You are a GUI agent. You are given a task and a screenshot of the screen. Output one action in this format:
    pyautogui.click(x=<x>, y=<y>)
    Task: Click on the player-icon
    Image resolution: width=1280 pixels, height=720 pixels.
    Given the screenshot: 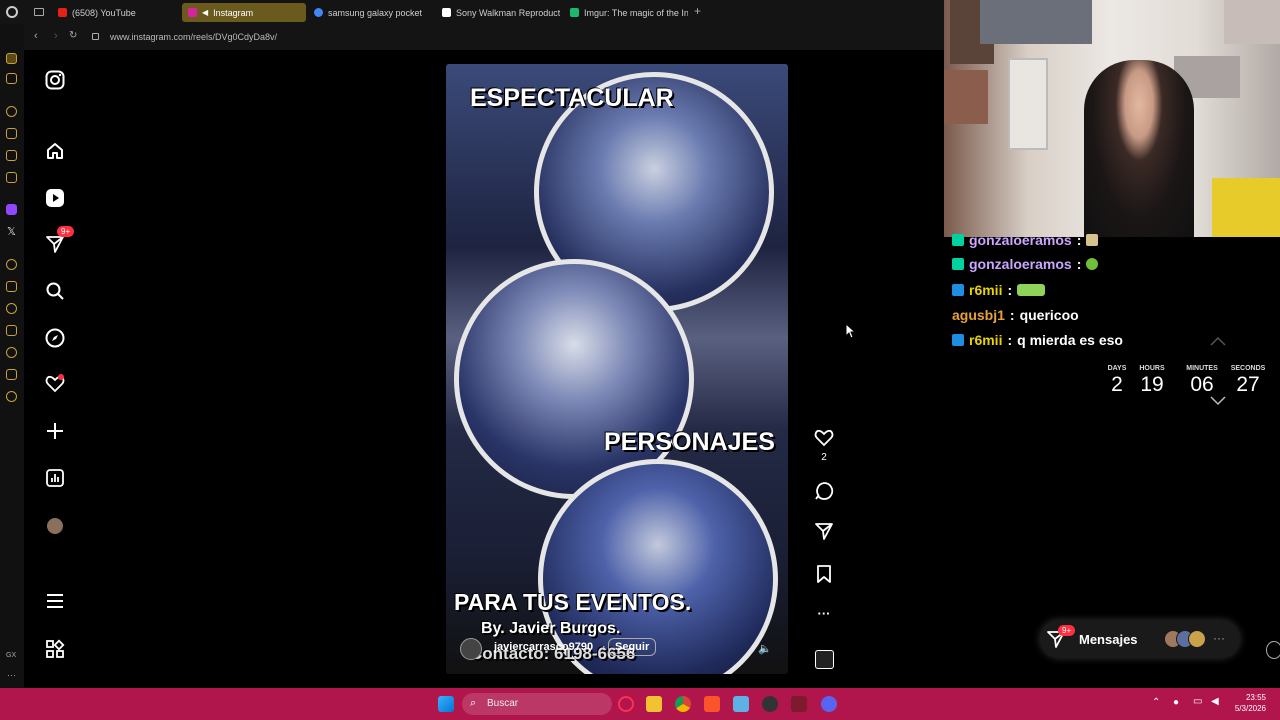 What is the action you would take?
    pyautogui.click(x=11, y=264)
    